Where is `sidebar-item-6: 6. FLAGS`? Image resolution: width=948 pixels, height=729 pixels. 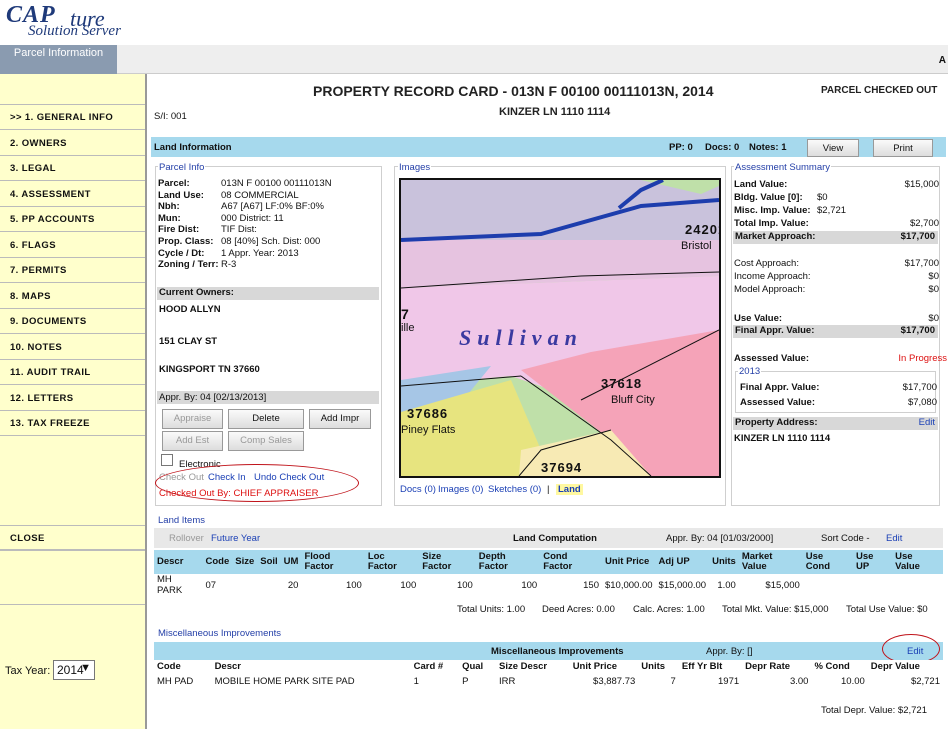
sidebar-item-6: 6. FLAGS is located at coordinates (72, 245).